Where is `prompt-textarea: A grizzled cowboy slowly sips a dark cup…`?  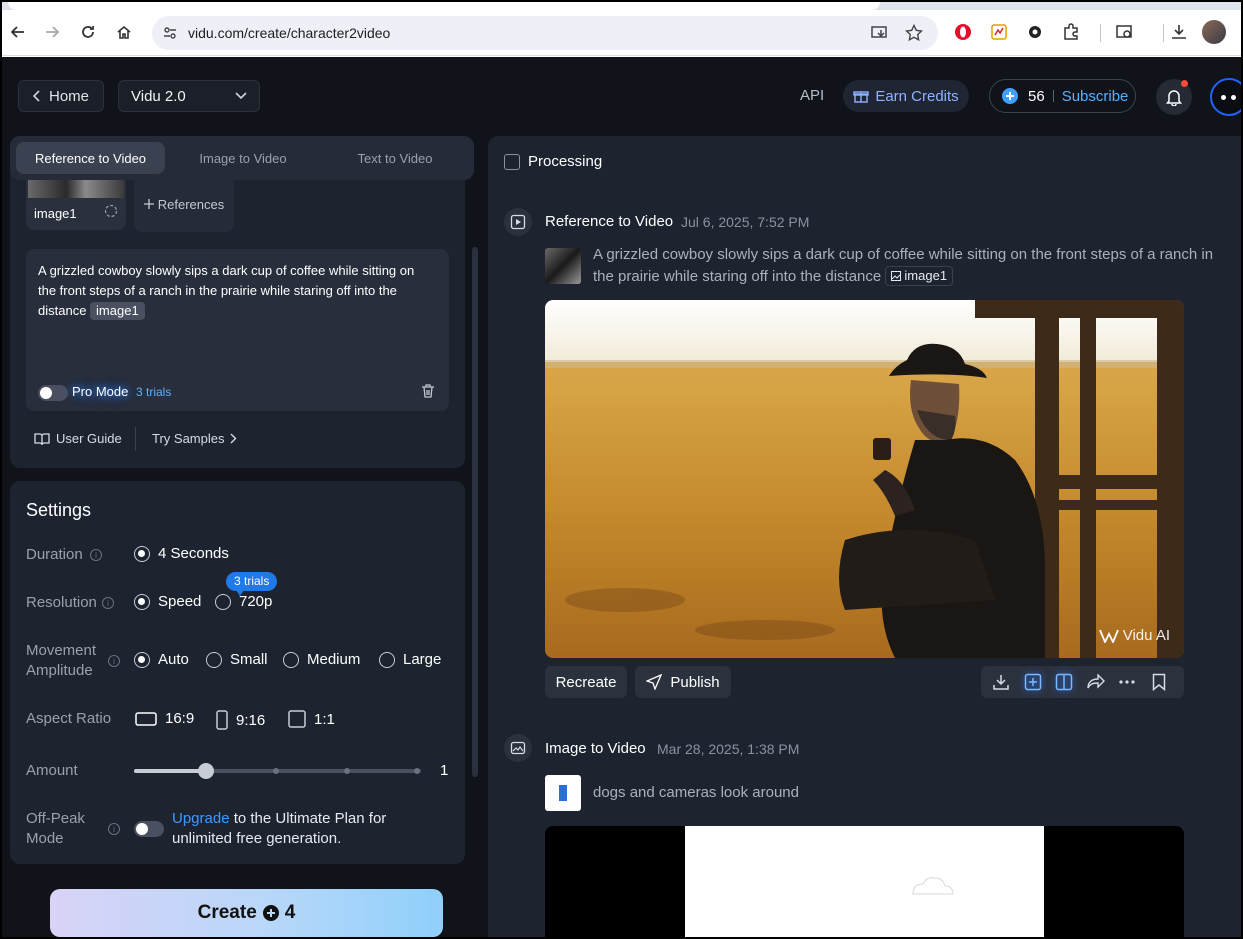
prompt-textarea: A grizzled cowboy slowly sips a dark cup… is located at coordinates (237, 330).